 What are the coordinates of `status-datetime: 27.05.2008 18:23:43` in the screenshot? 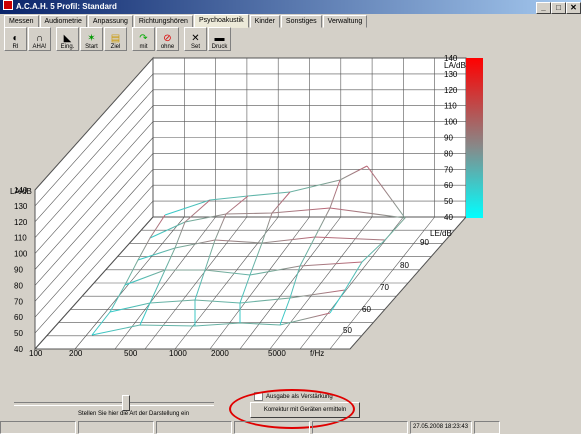 It's located at (441, 427).